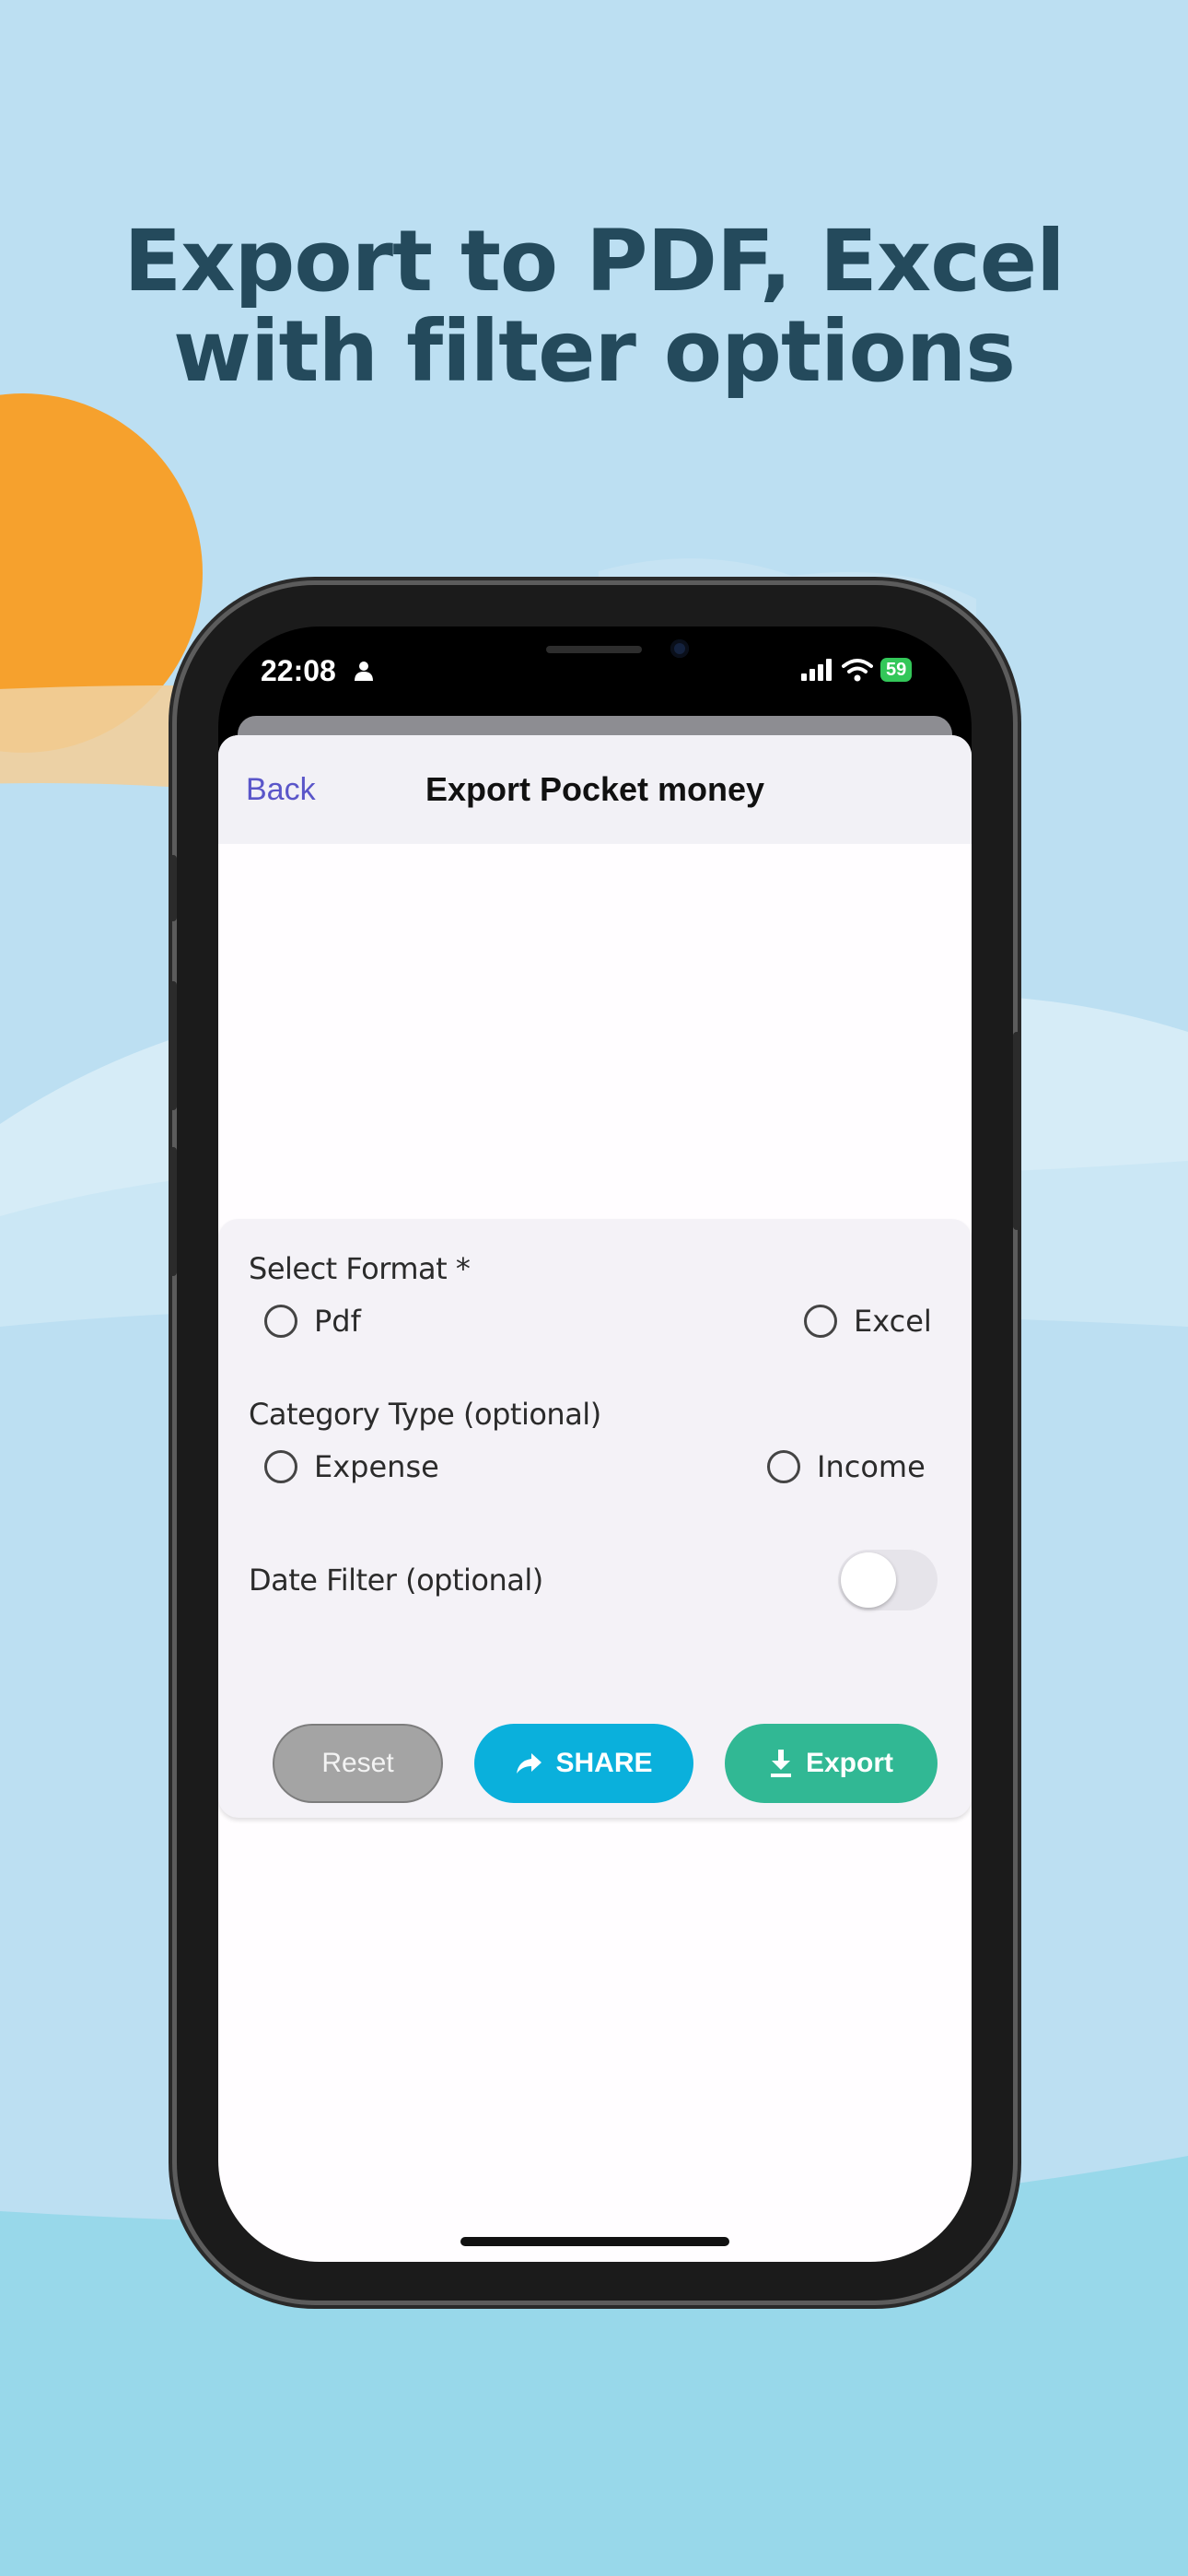  Describe the element at coordinates (594, 351) in the screenshot. I see `headline-line-2: with filter options` at that location.